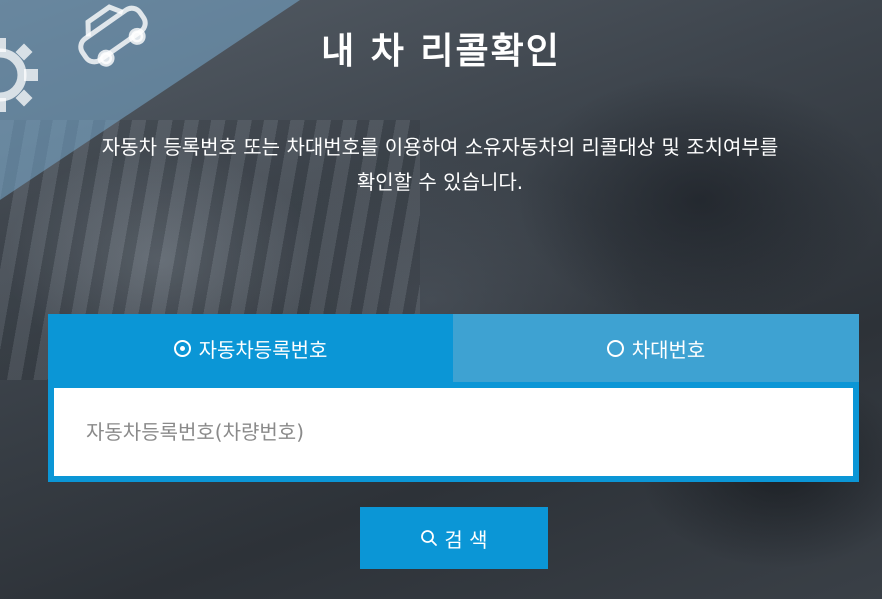 Image resolution: width=882 pixels, height=599 pixels. I want to click on search-button: 검 색, so click(454, 538).